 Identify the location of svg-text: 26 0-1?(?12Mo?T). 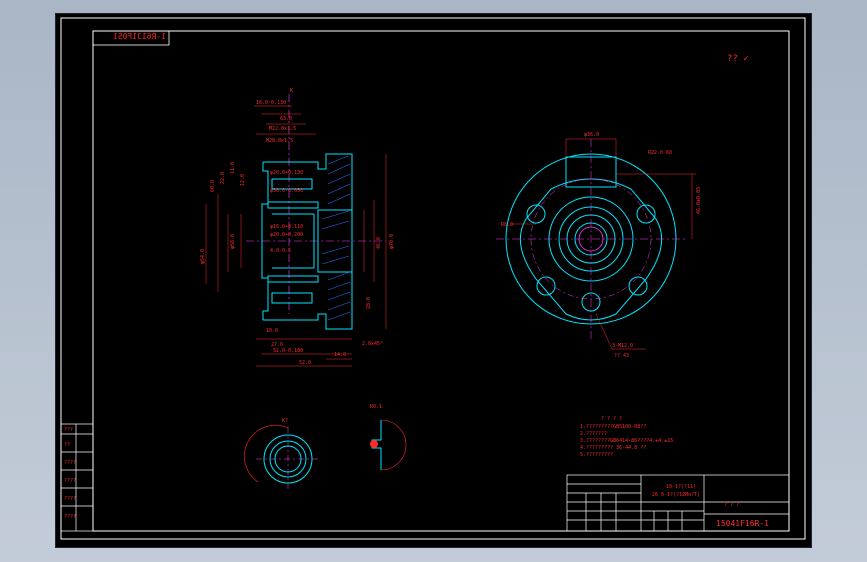
(676, 495).